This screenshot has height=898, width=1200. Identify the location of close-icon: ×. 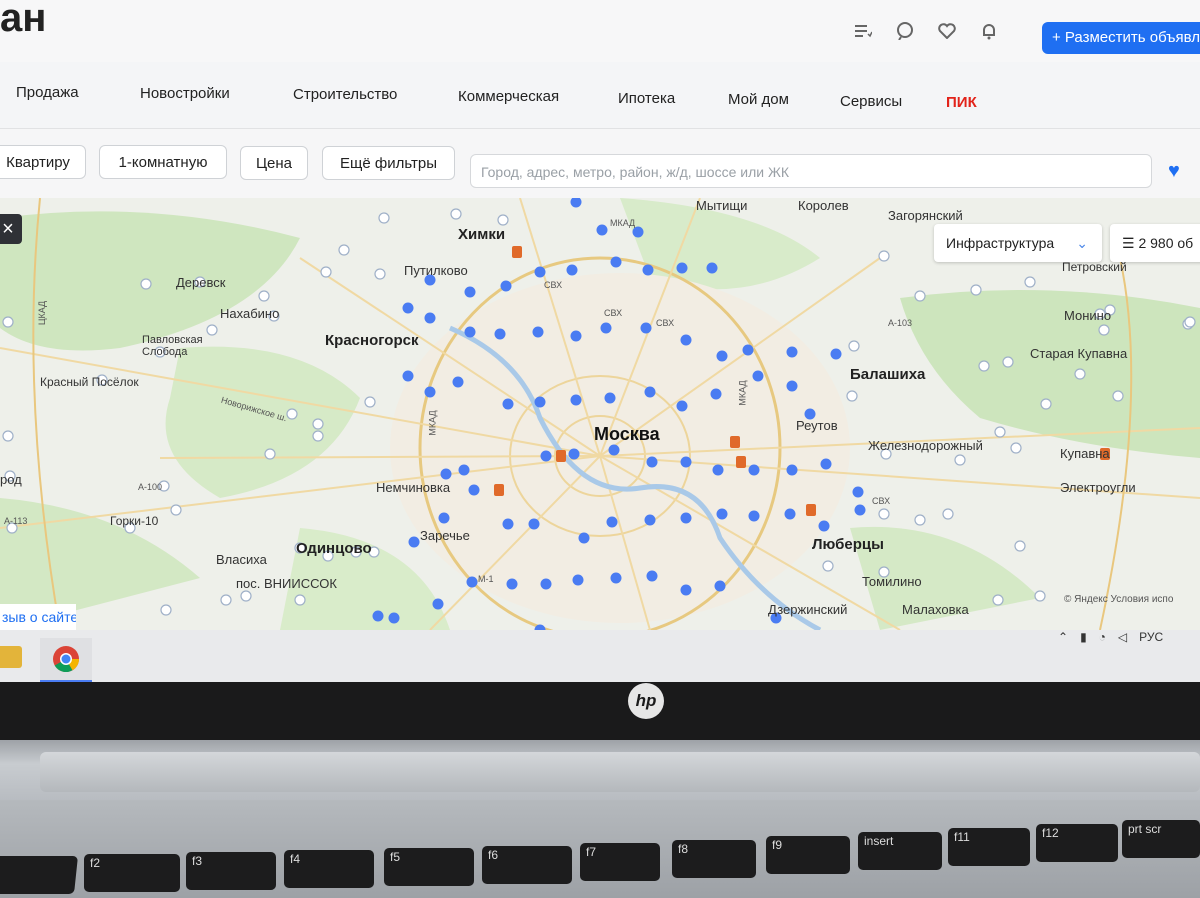
(11, 229).